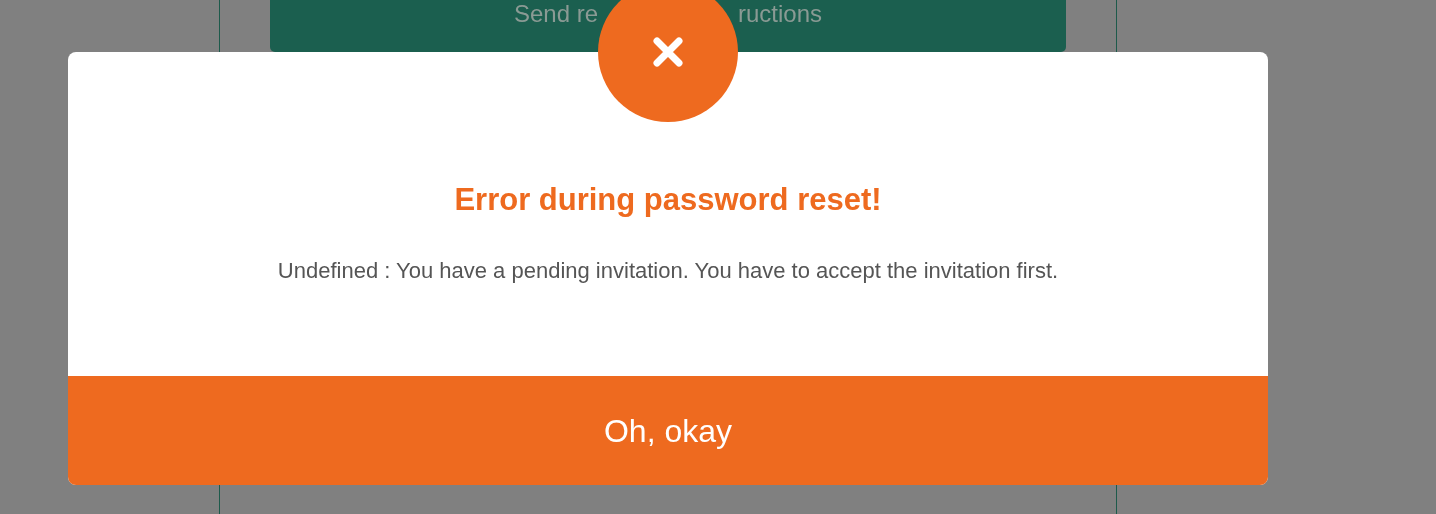 This screenshot has width=1436, height=514. What do you see at coordinates (668, 271) in the screenshot?
I see `dialog-message: Undefined : You have a pending invitation. You have to accept the invitation first.` at bounding box center [668, 271].